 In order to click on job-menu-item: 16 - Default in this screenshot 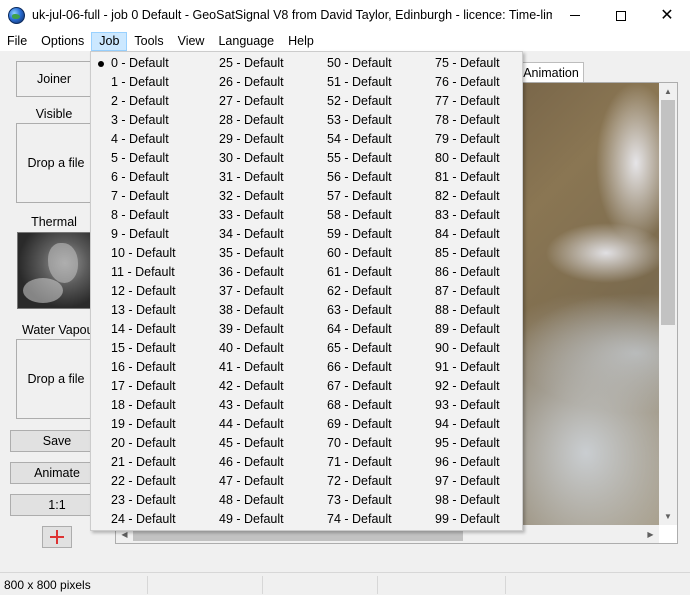, I will do `click(145, 367)`.